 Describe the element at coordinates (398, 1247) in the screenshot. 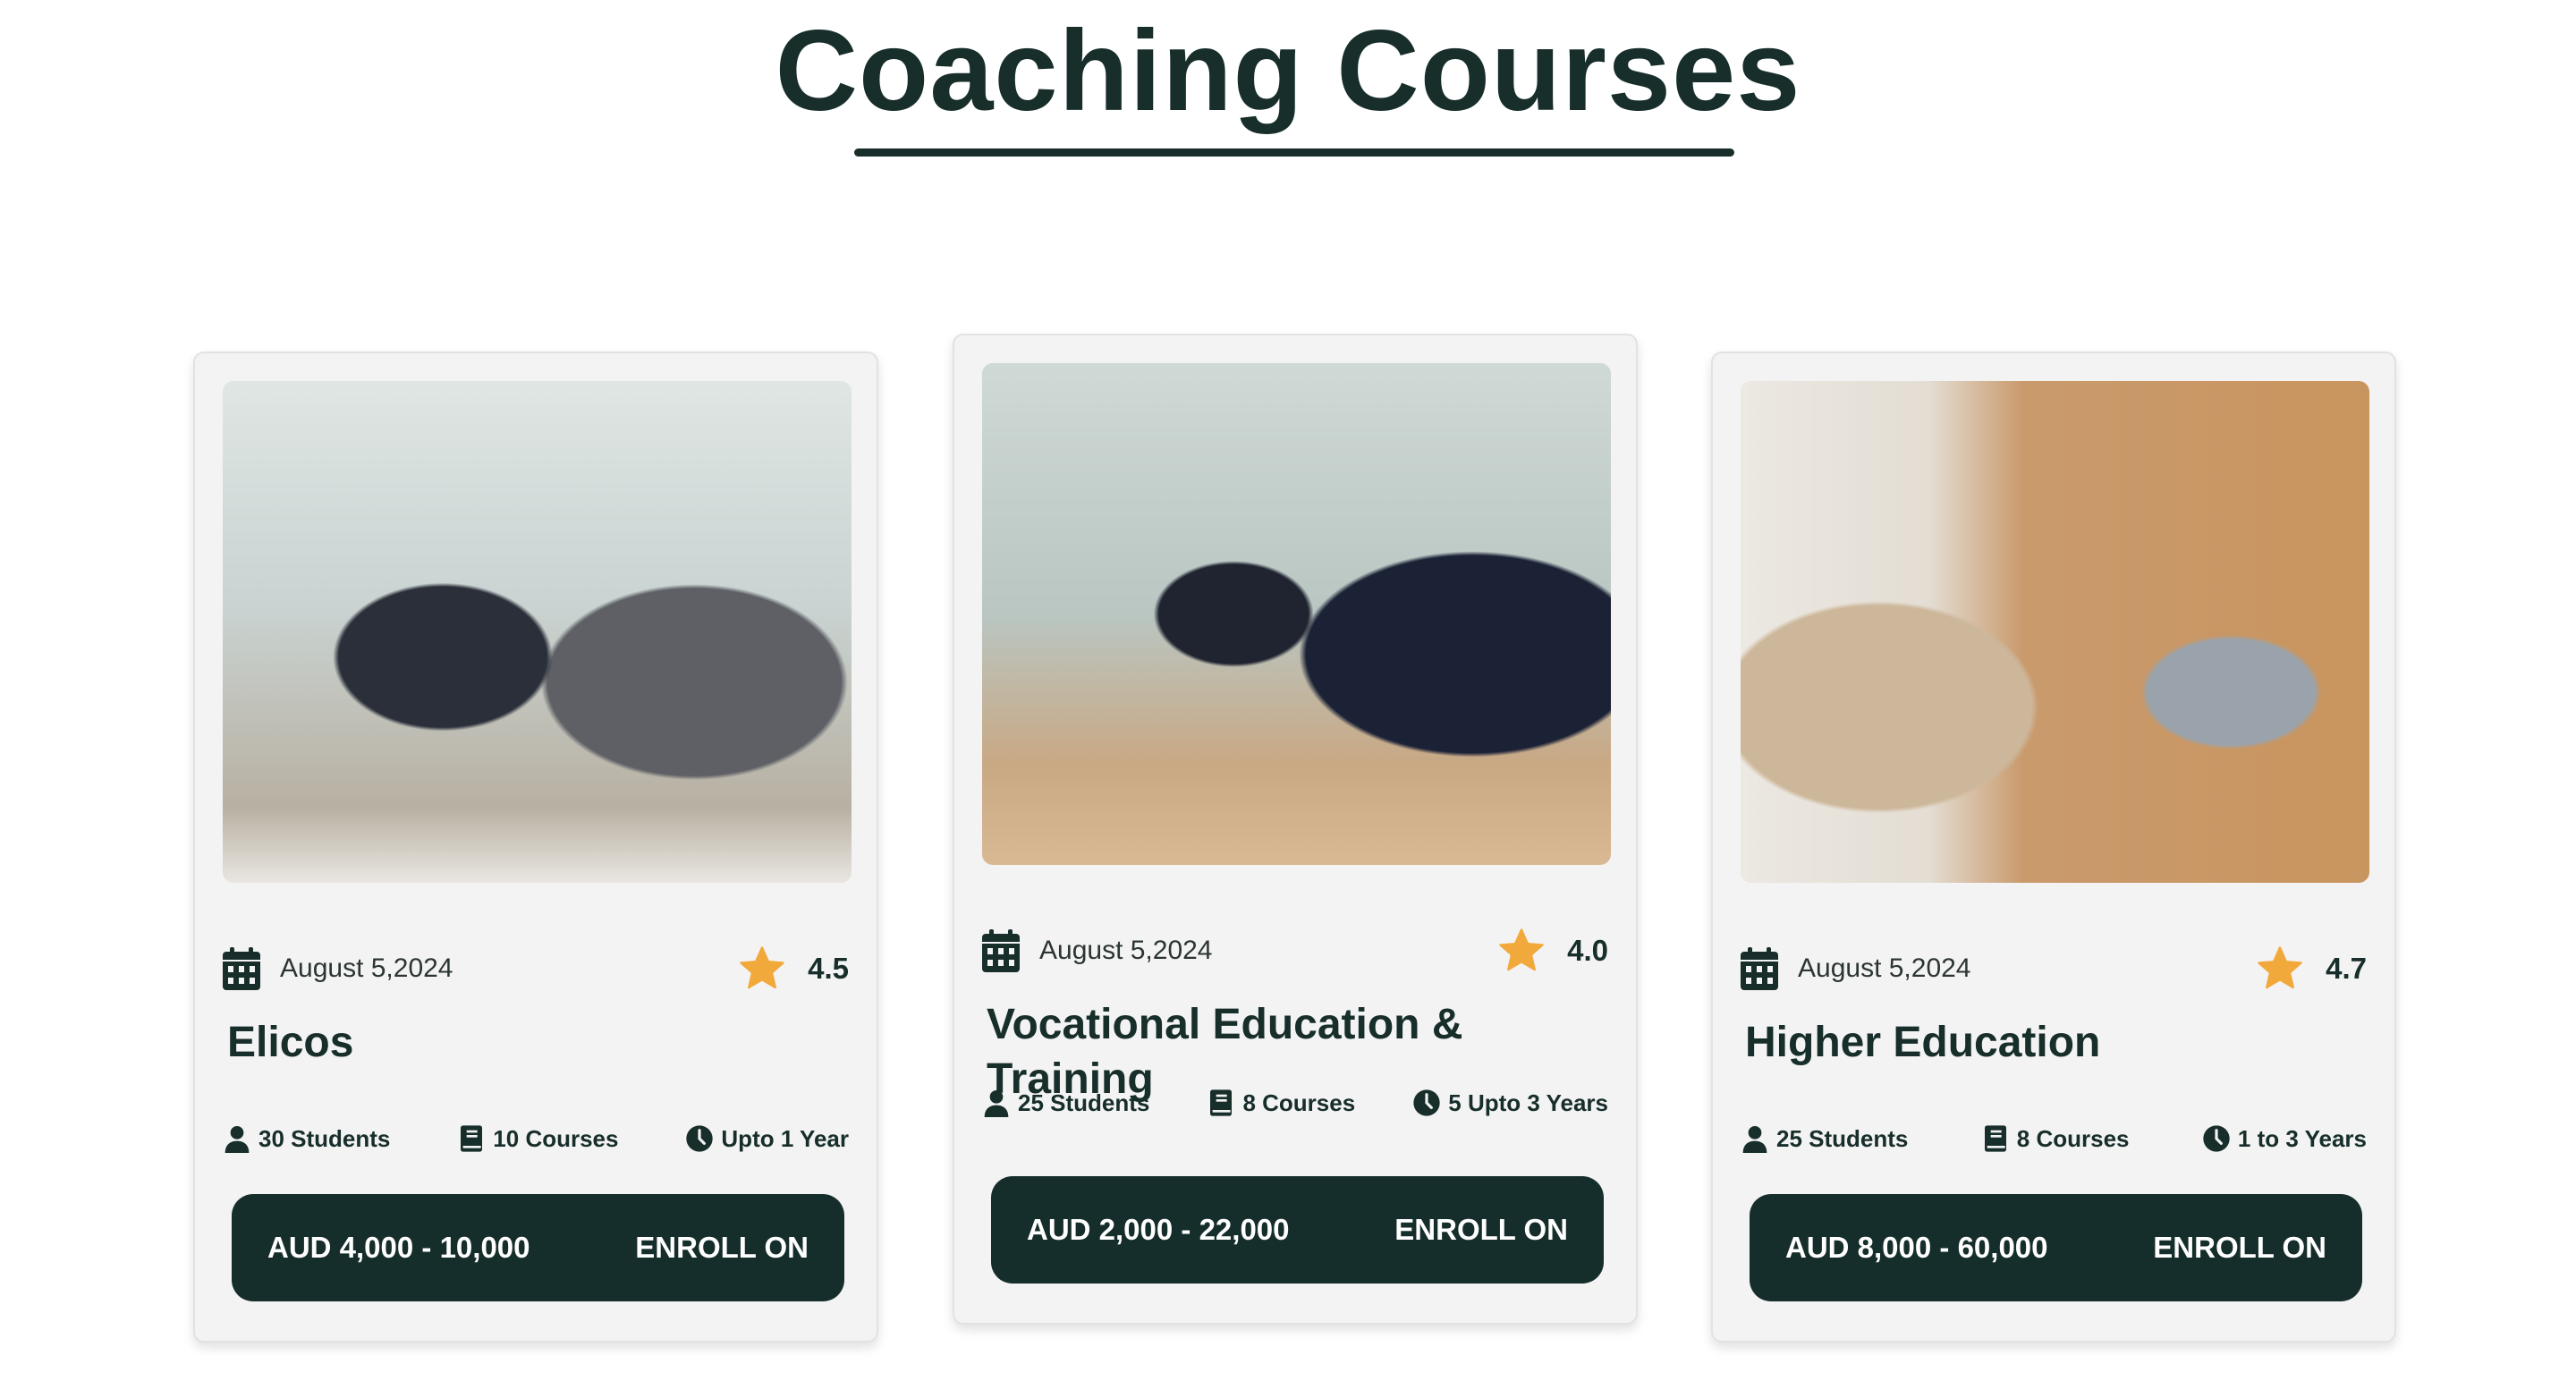

I see `price-range: AUD 4,000 - 10,000` at that location.